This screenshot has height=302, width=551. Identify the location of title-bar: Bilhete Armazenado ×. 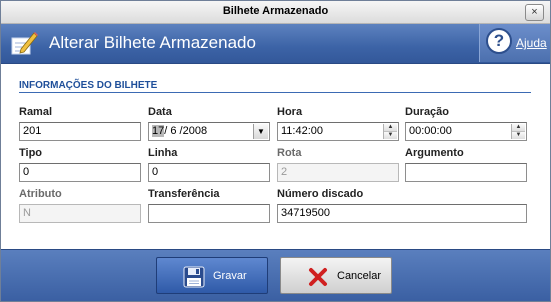
(275, 12).